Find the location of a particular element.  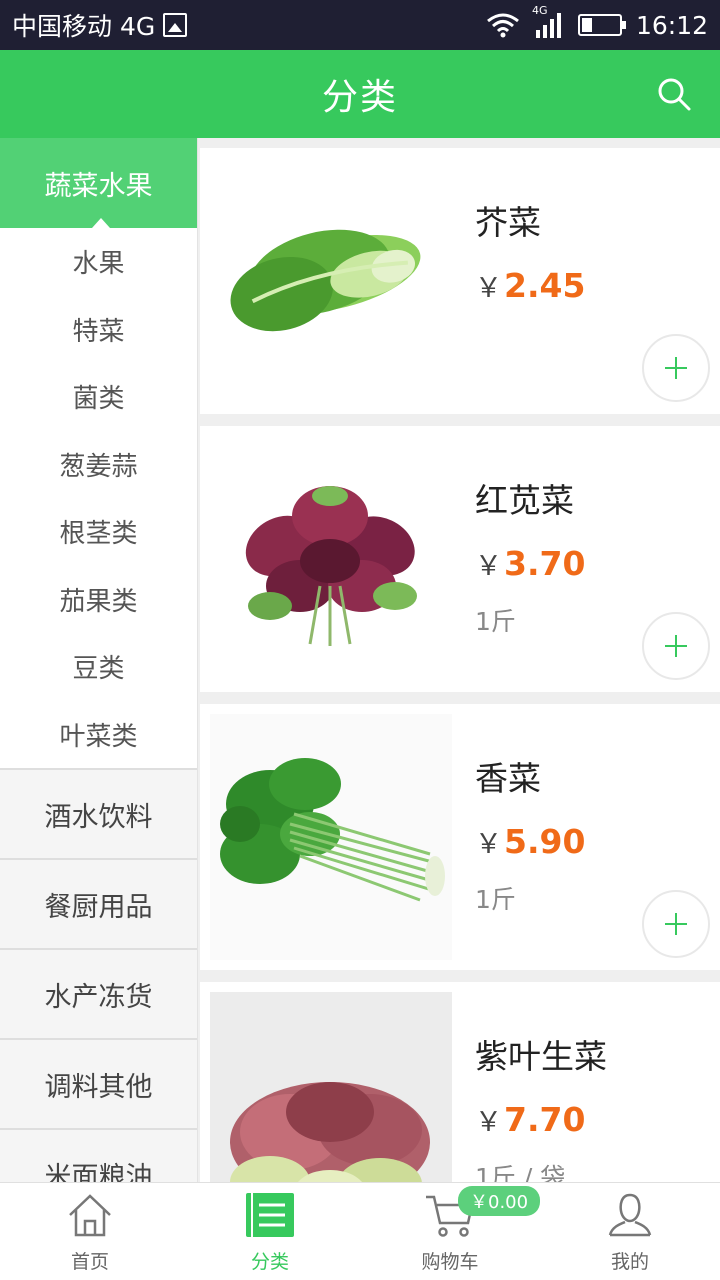

subcategory-item: 特菜 is located at coordinates (98, 330).